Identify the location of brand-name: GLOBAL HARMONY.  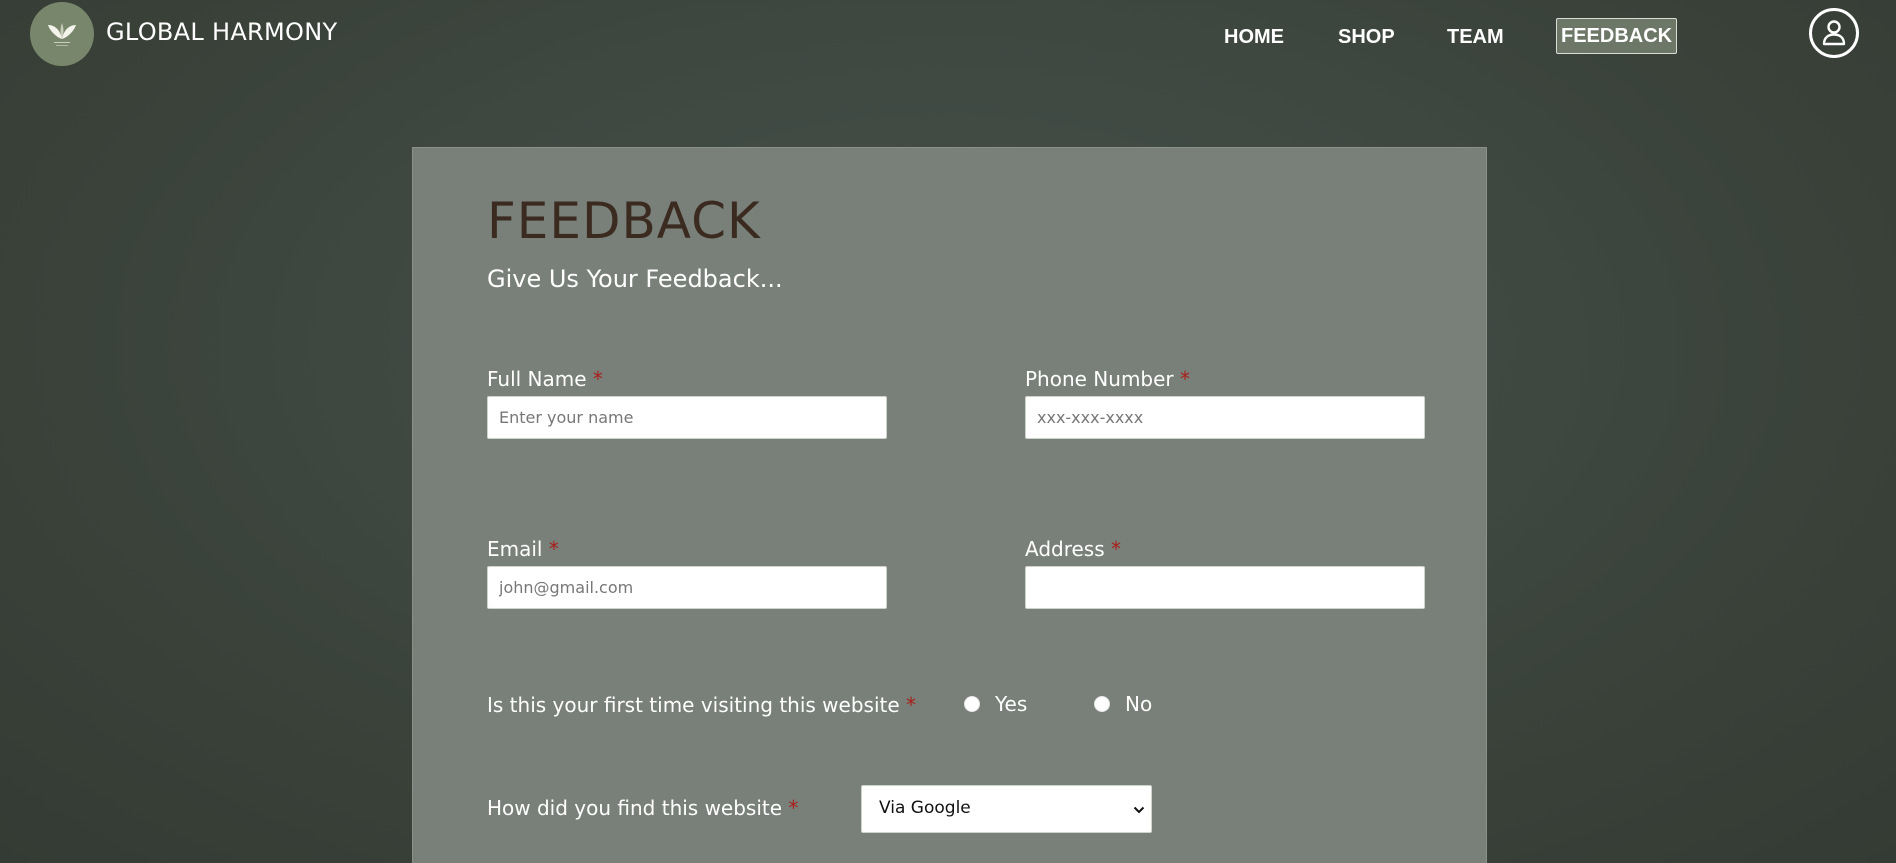
(221, 32).